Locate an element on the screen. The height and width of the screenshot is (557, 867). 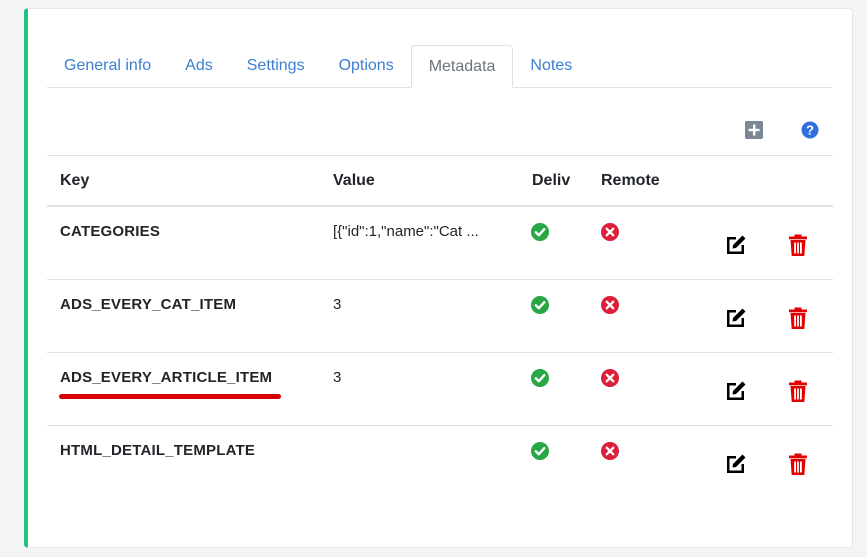
header-deliv: Deliv is located at coordinates (551, 180).